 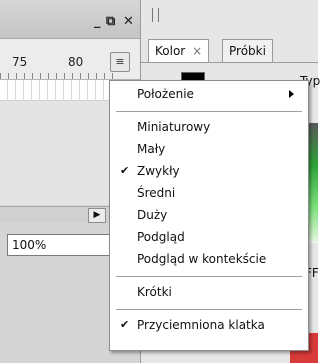 What do you see at coordinates (152, 215) in the screenshot?
I see `menu-item-label: Duży` at bounding box center [152, 215].